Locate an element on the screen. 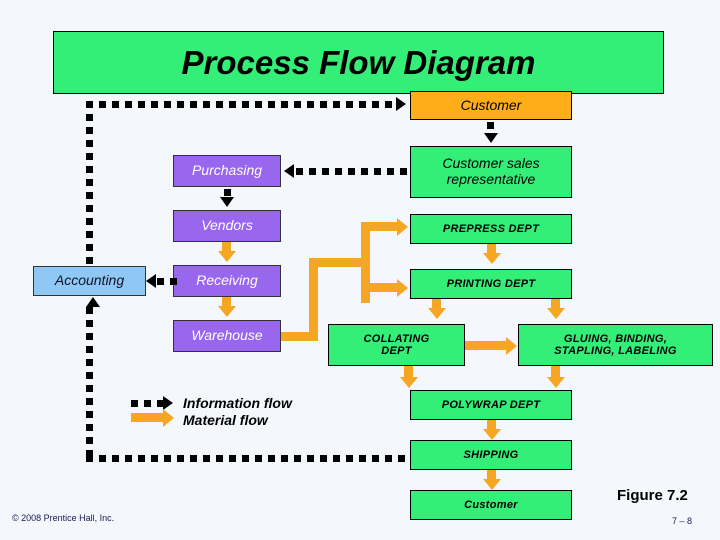 This screenshot has width=720, height=540. material-flow-arrowhead-to-warehouse is located at coordinates (227, 311).